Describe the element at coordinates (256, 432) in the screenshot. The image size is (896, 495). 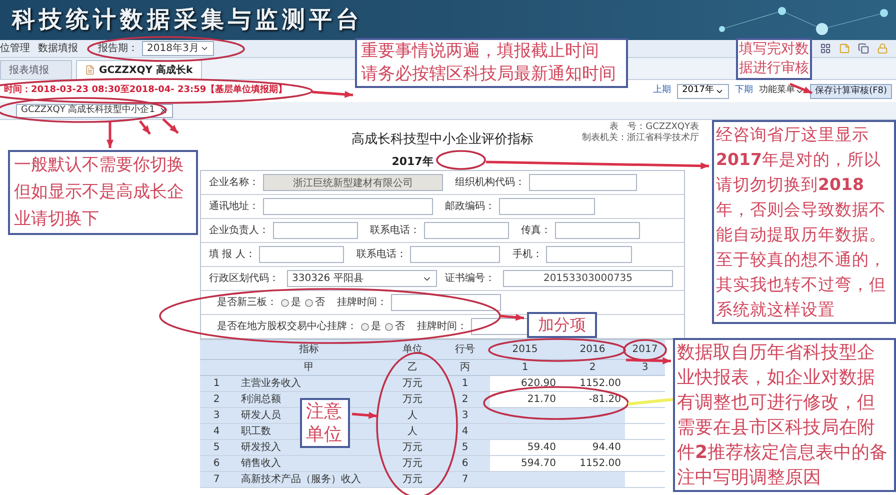
I see `table-cell-text: 职工数` at that location.